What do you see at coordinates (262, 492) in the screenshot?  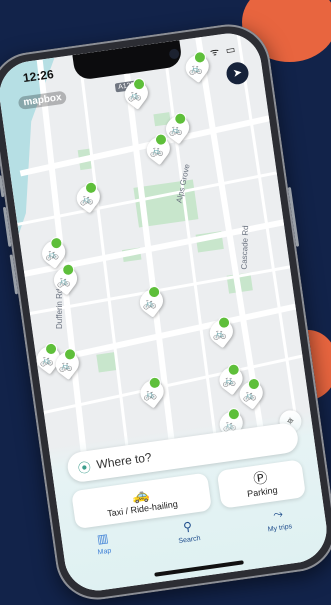 I see `parking-label: Parking` at bounding box center [262, 492].